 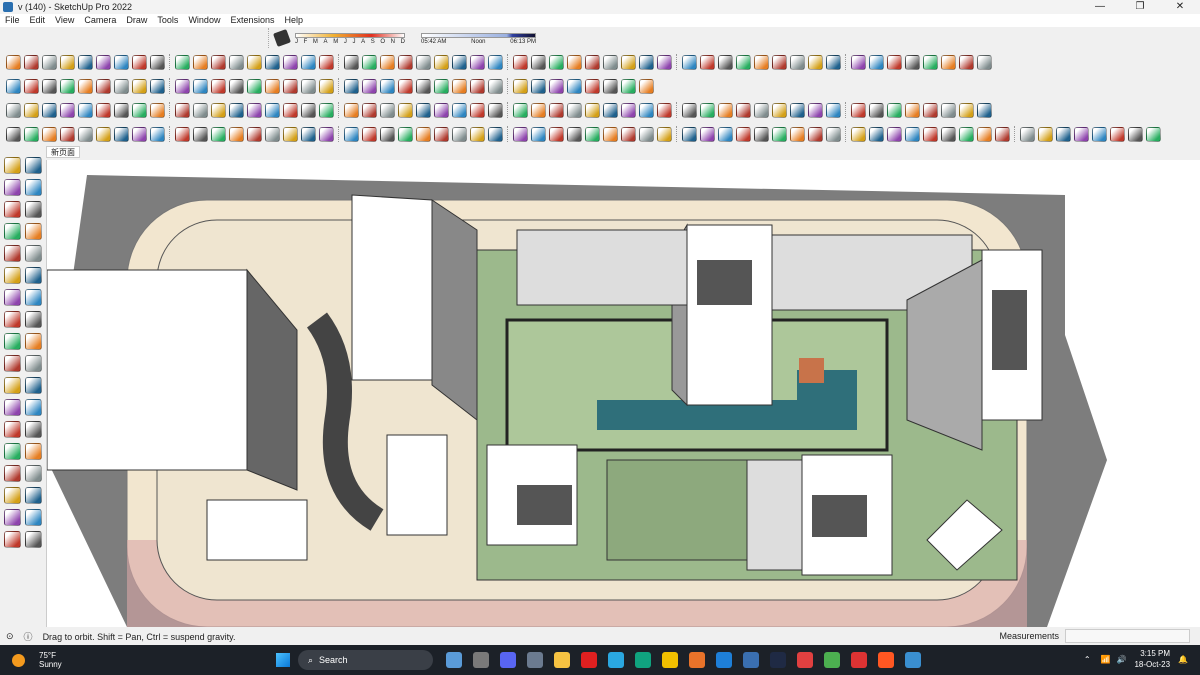 What do you see at coordinates (326, 62) in the screenshot?
I see `tool-1-17-icon` at bounding box center [326, 62].